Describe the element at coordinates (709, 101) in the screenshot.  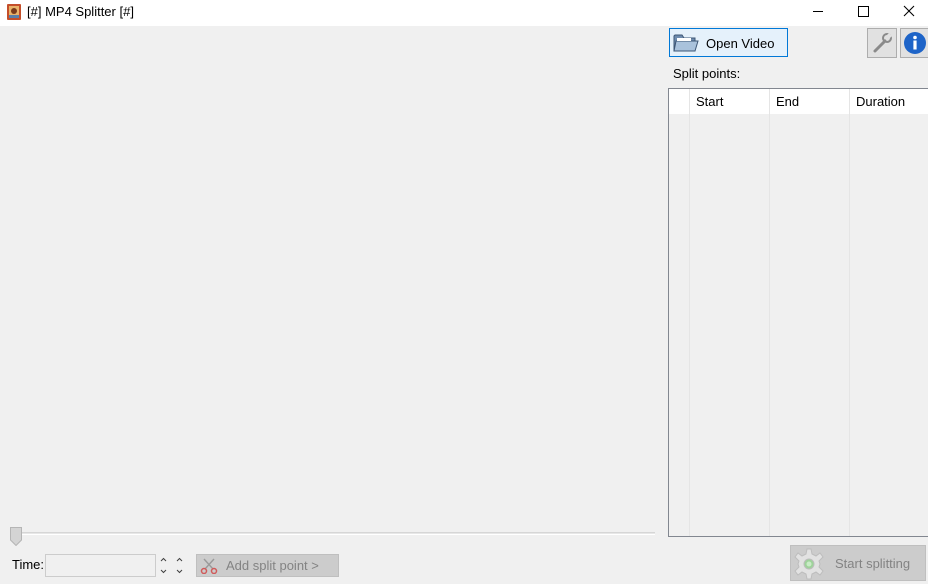
I see `column-header-start: Start` at that location.